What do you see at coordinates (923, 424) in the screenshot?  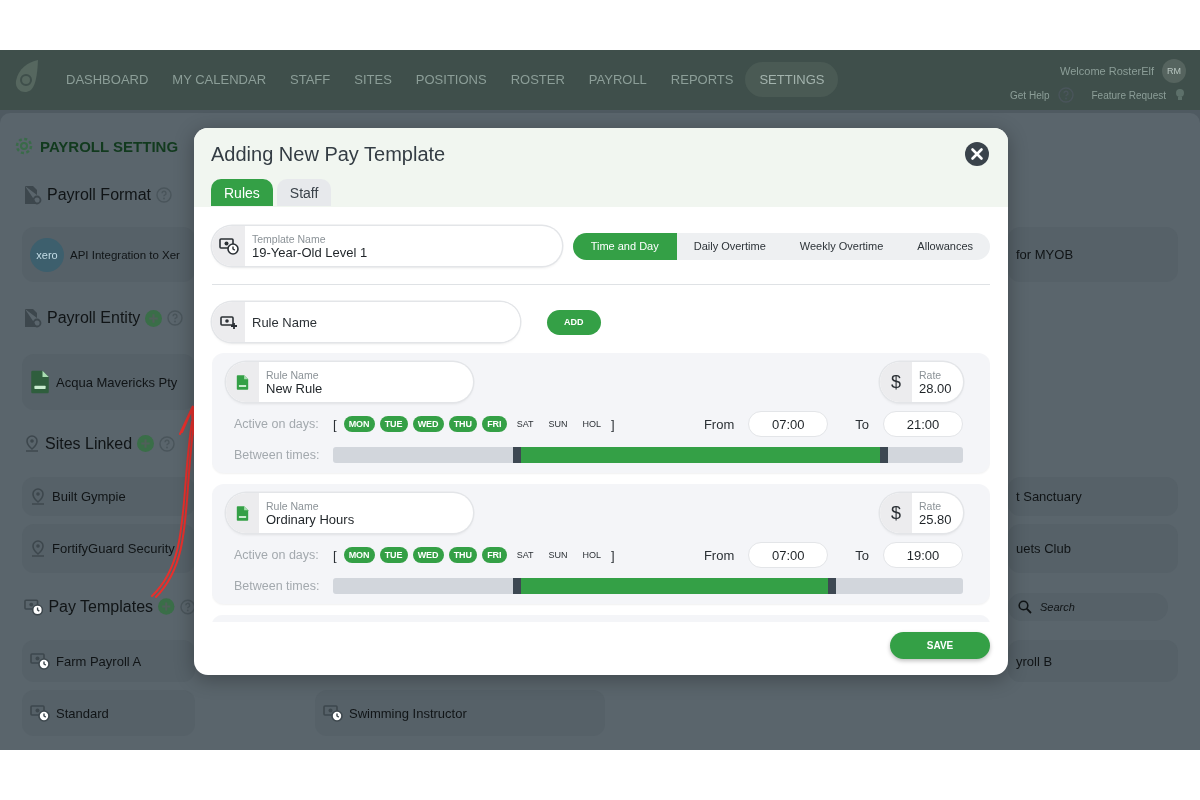 I see `to-time-field: 21:00` at bounding box center [923, 424].